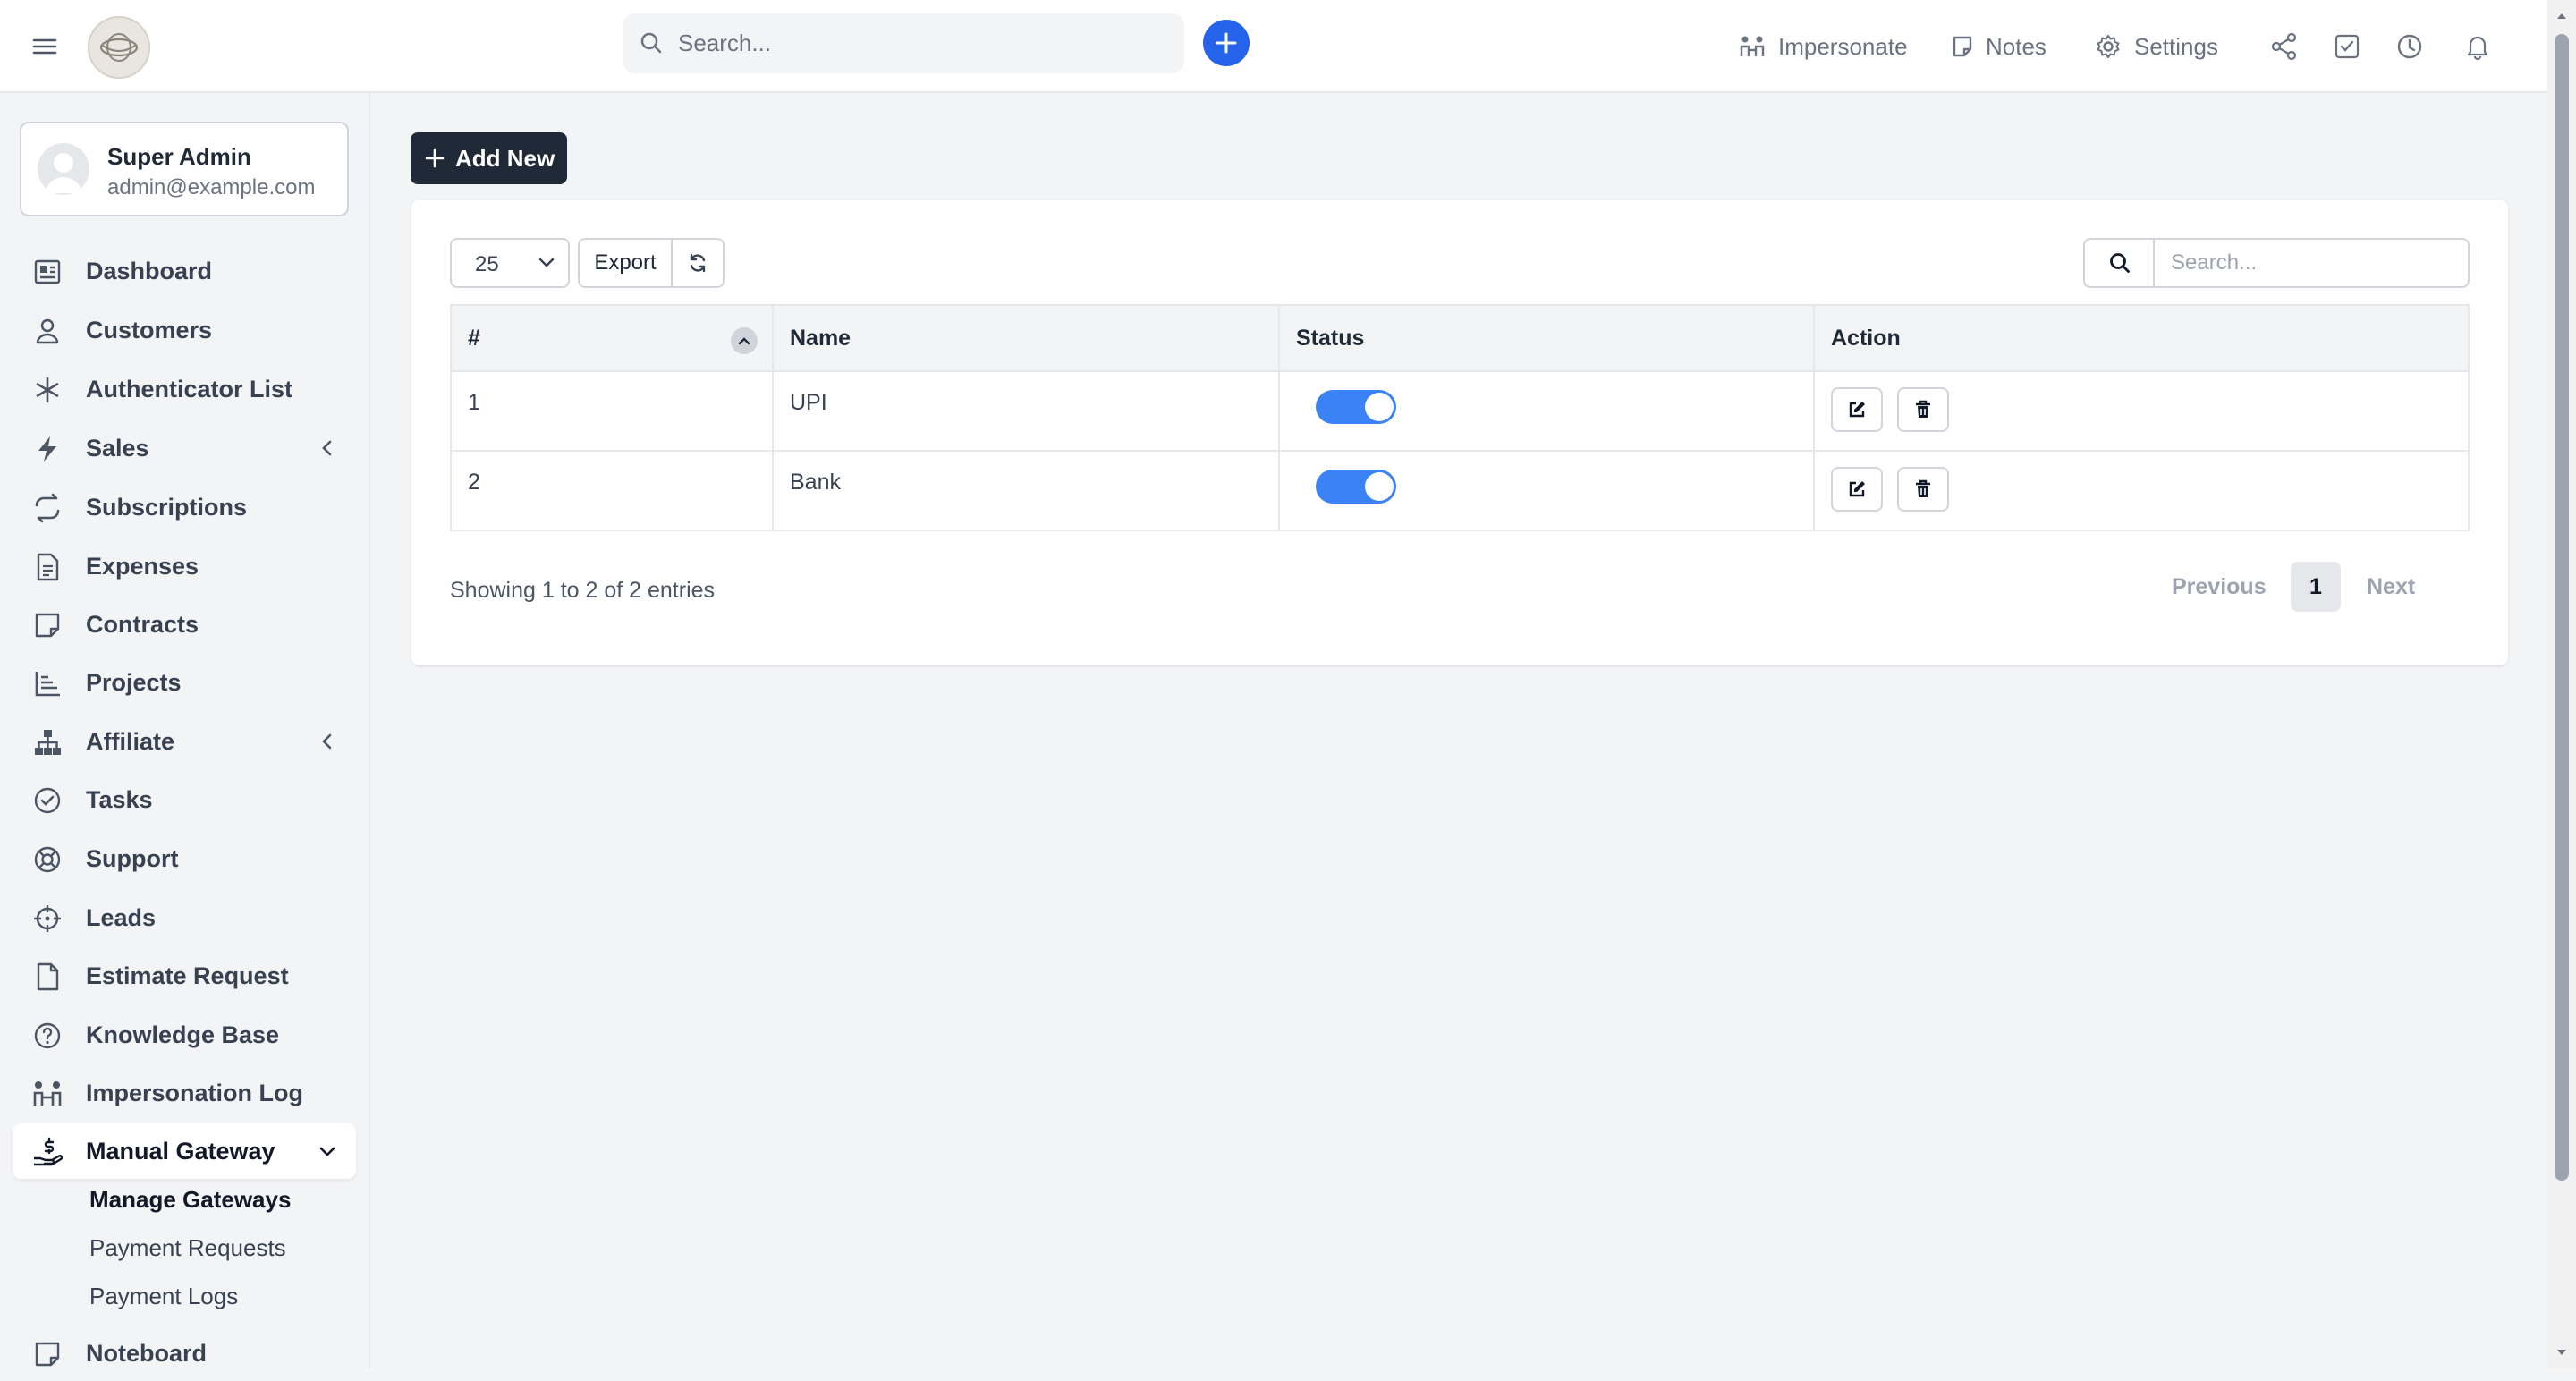 This screenshot has height=1381, width=2576. I want to click on sitemap-icon, so click(47, 742).